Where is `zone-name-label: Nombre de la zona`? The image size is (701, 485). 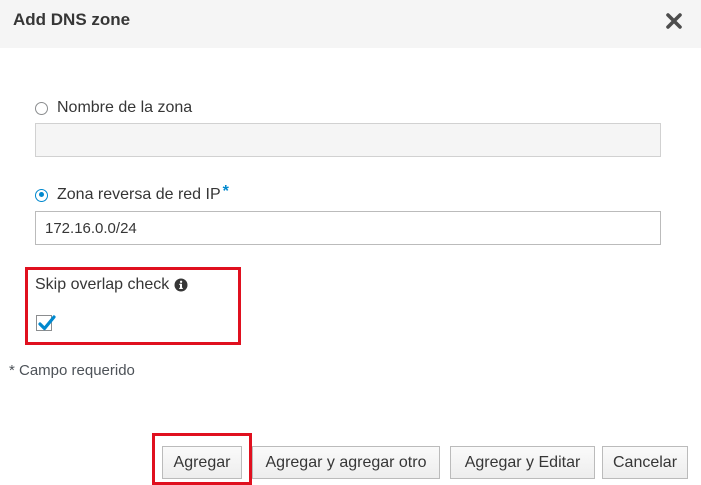
zone-name-label: Nombre de la zona is located at coordinates (125, 107).